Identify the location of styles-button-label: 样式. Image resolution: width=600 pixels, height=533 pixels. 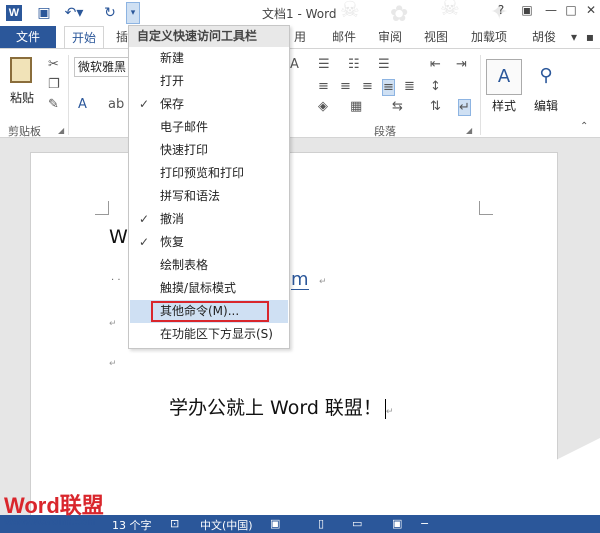
(504, 105).